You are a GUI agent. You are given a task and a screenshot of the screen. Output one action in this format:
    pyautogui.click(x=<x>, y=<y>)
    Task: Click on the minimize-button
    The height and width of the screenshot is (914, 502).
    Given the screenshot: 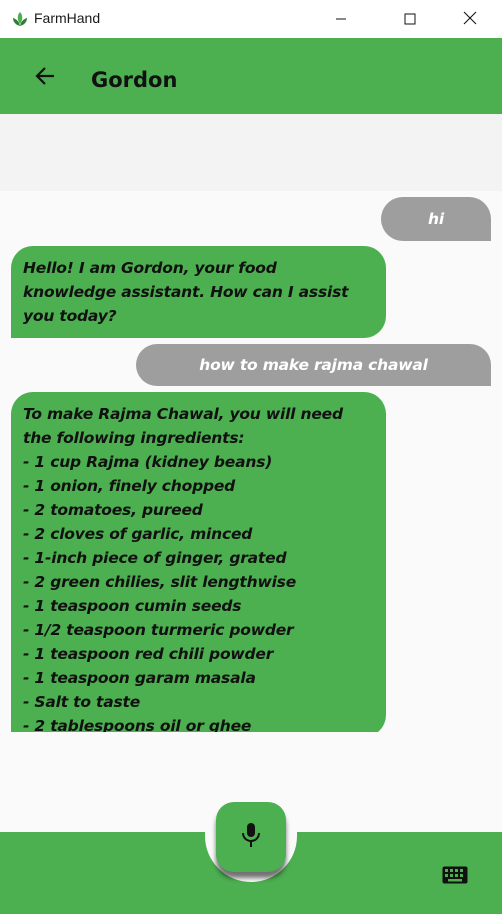 What is the action you would take?
    pyautogui.click(x=341, y=19)
    